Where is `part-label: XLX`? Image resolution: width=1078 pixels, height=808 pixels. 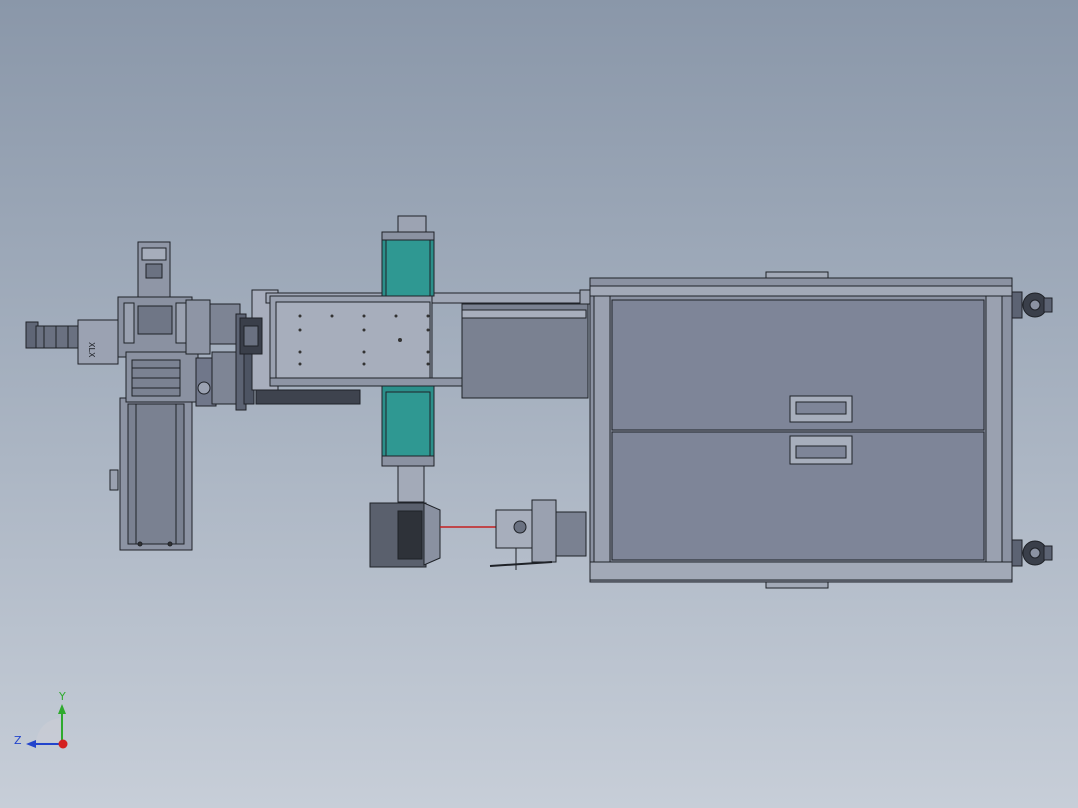 part-label: XLX is located at coordinates (91, 350).